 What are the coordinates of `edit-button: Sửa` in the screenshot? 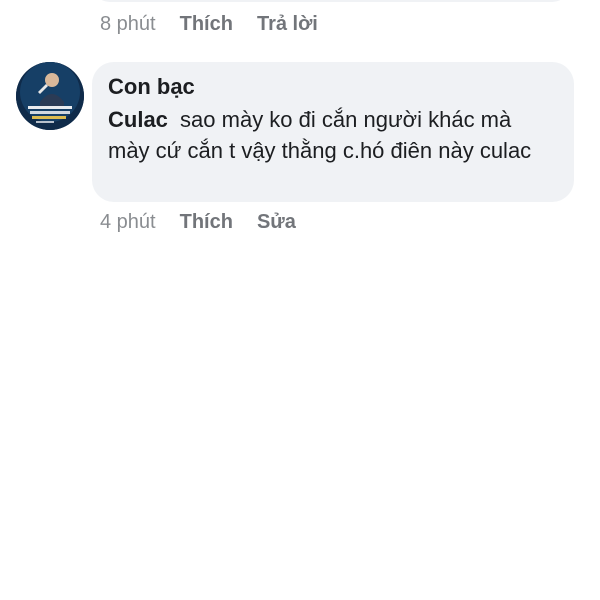 It's located at (276, 222).